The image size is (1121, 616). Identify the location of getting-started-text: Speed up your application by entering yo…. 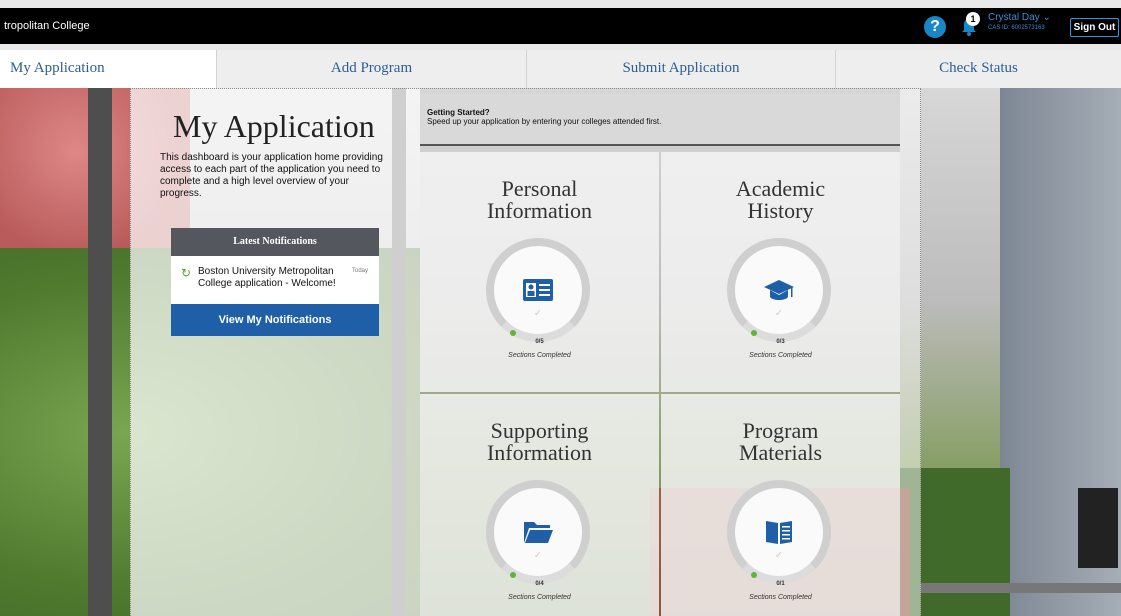
(544, 121).